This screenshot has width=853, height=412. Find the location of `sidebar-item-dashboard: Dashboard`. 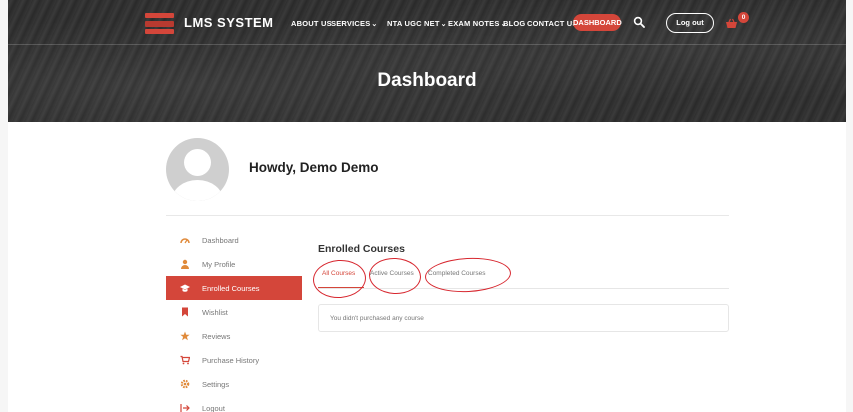

sidebar-item-dashboard: Dashboard is located at coordinates (234, 240).